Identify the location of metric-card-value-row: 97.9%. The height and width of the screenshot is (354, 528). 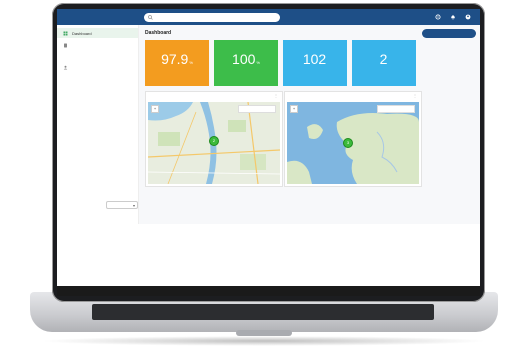
(177, 59).